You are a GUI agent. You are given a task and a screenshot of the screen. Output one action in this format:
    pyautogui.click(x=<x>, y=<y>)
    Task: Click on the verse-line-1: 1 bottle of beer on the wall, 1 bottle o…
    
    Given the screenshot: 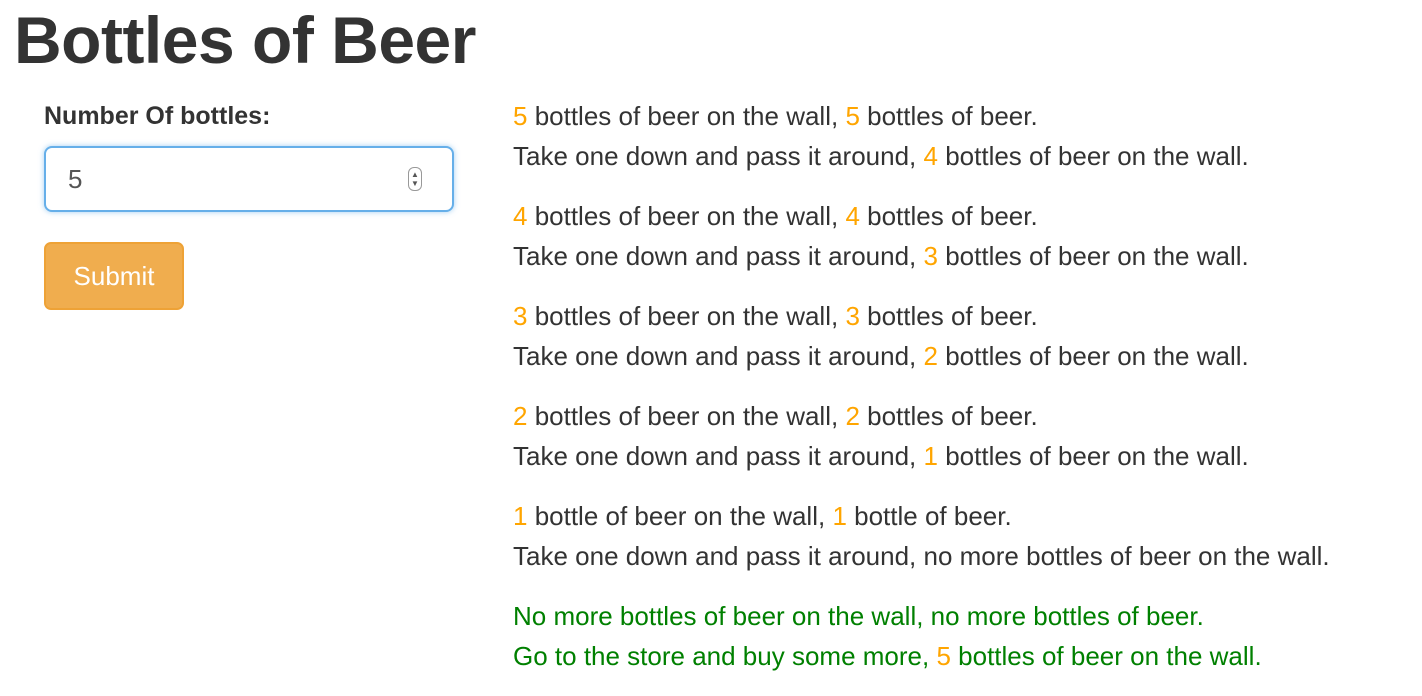 What is the action you would take?
    pyautogui.click(x=965, y=516)
    